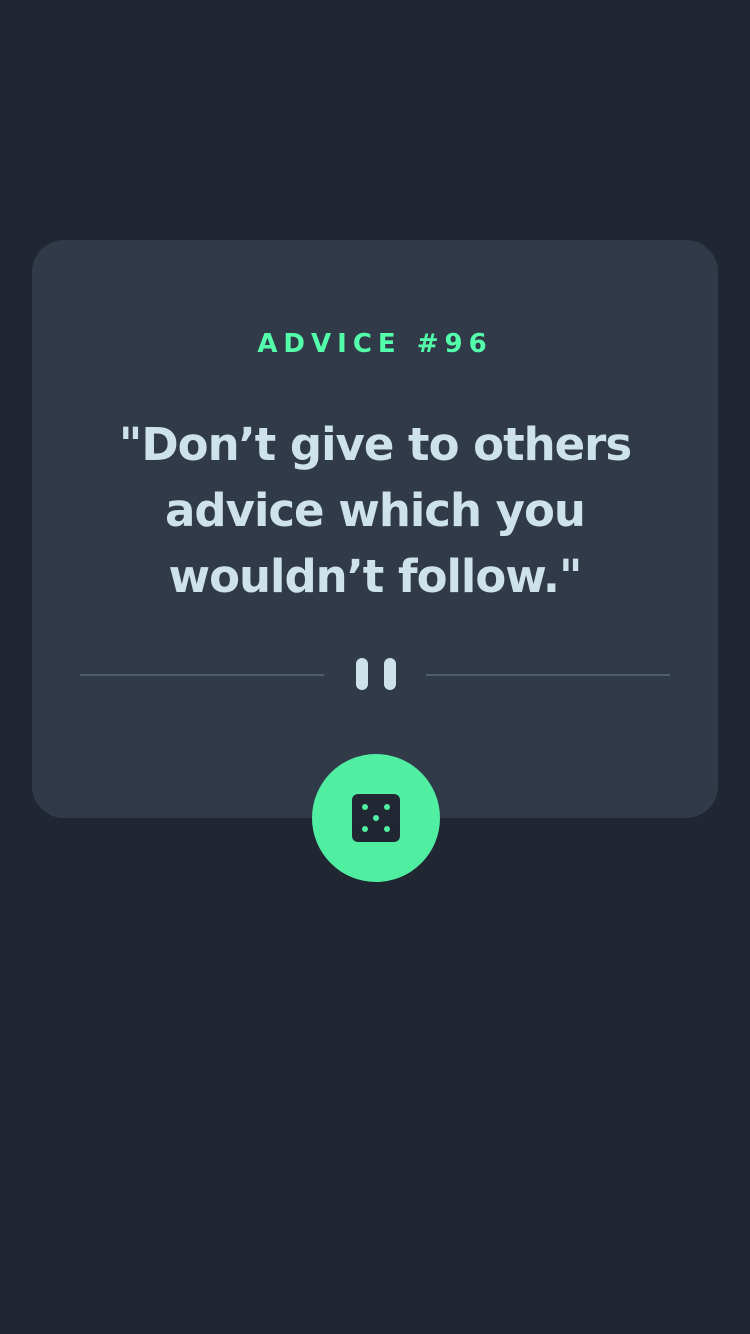 The height and width of the screenshot is (1334, 750). What do you see at coordinates (202, 675) in the screenshot?
I see `divider-line-left` at bounding box center [202, 675].